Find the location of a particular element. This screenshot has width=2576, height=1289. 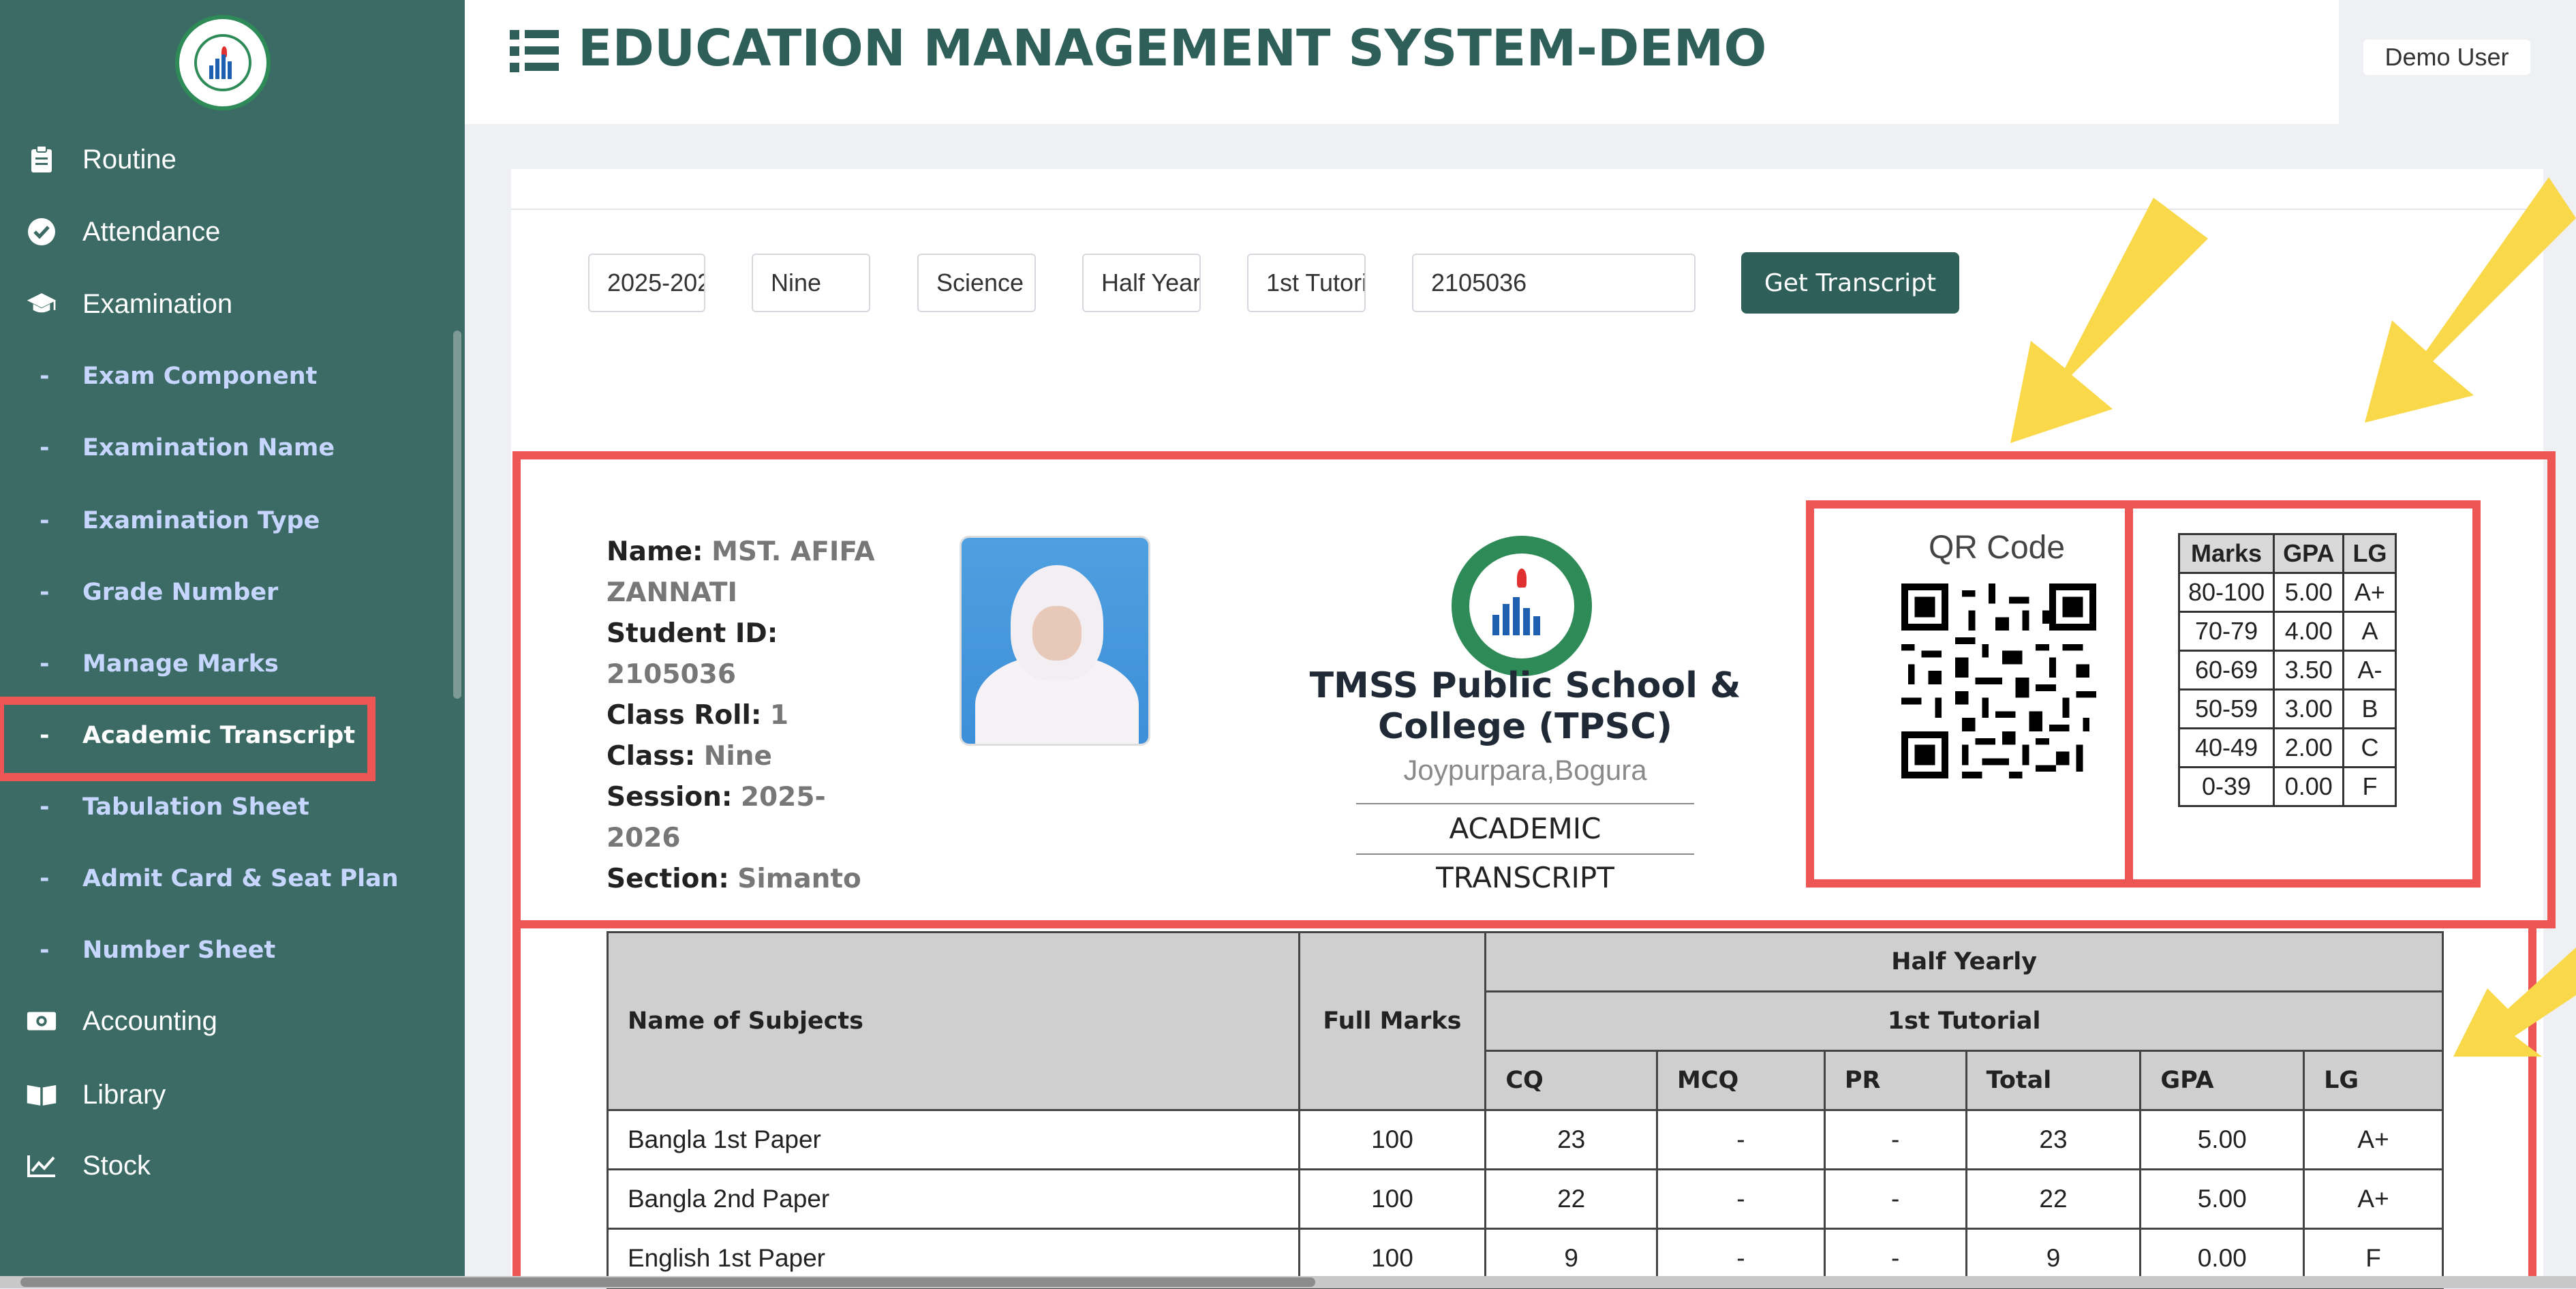

page-title: EDUCATION MANAGEMENT SYSTEM-DEMO is located at coordinates (1172, 48).